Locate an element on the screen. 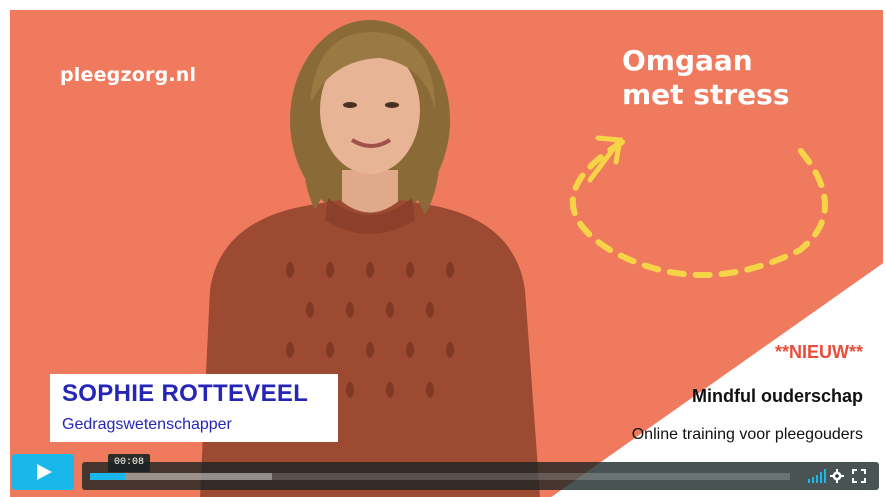 This screenshot has height=497, width=885. promo-subtitle: Online training voor pleegouders is located at coordinates (747, 434).